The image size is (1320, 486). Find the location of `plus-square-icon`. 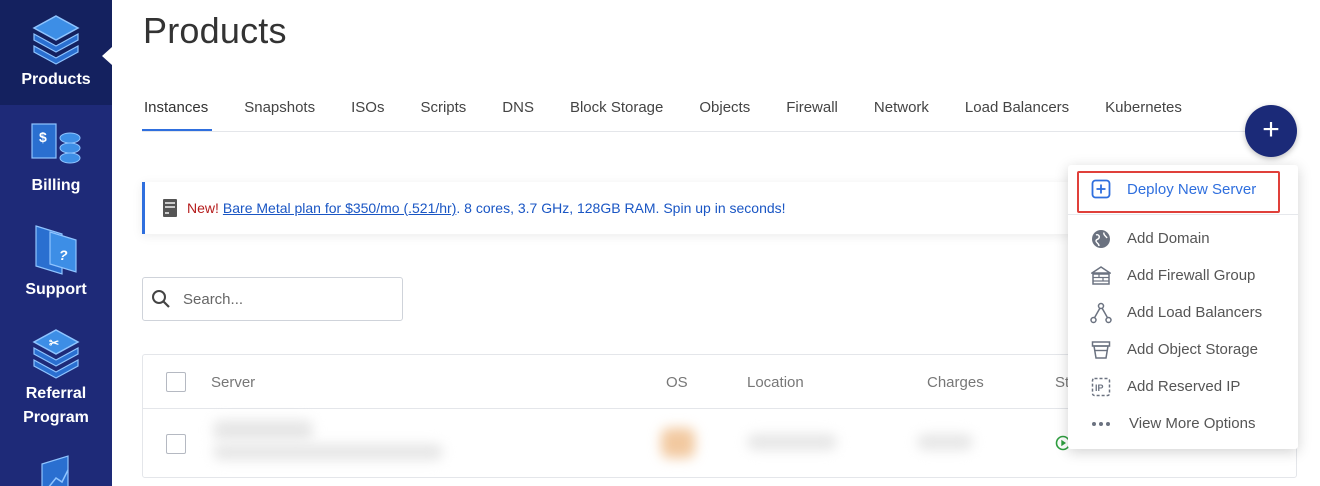

plus-square-icon is located at coordinates (1101, 189).